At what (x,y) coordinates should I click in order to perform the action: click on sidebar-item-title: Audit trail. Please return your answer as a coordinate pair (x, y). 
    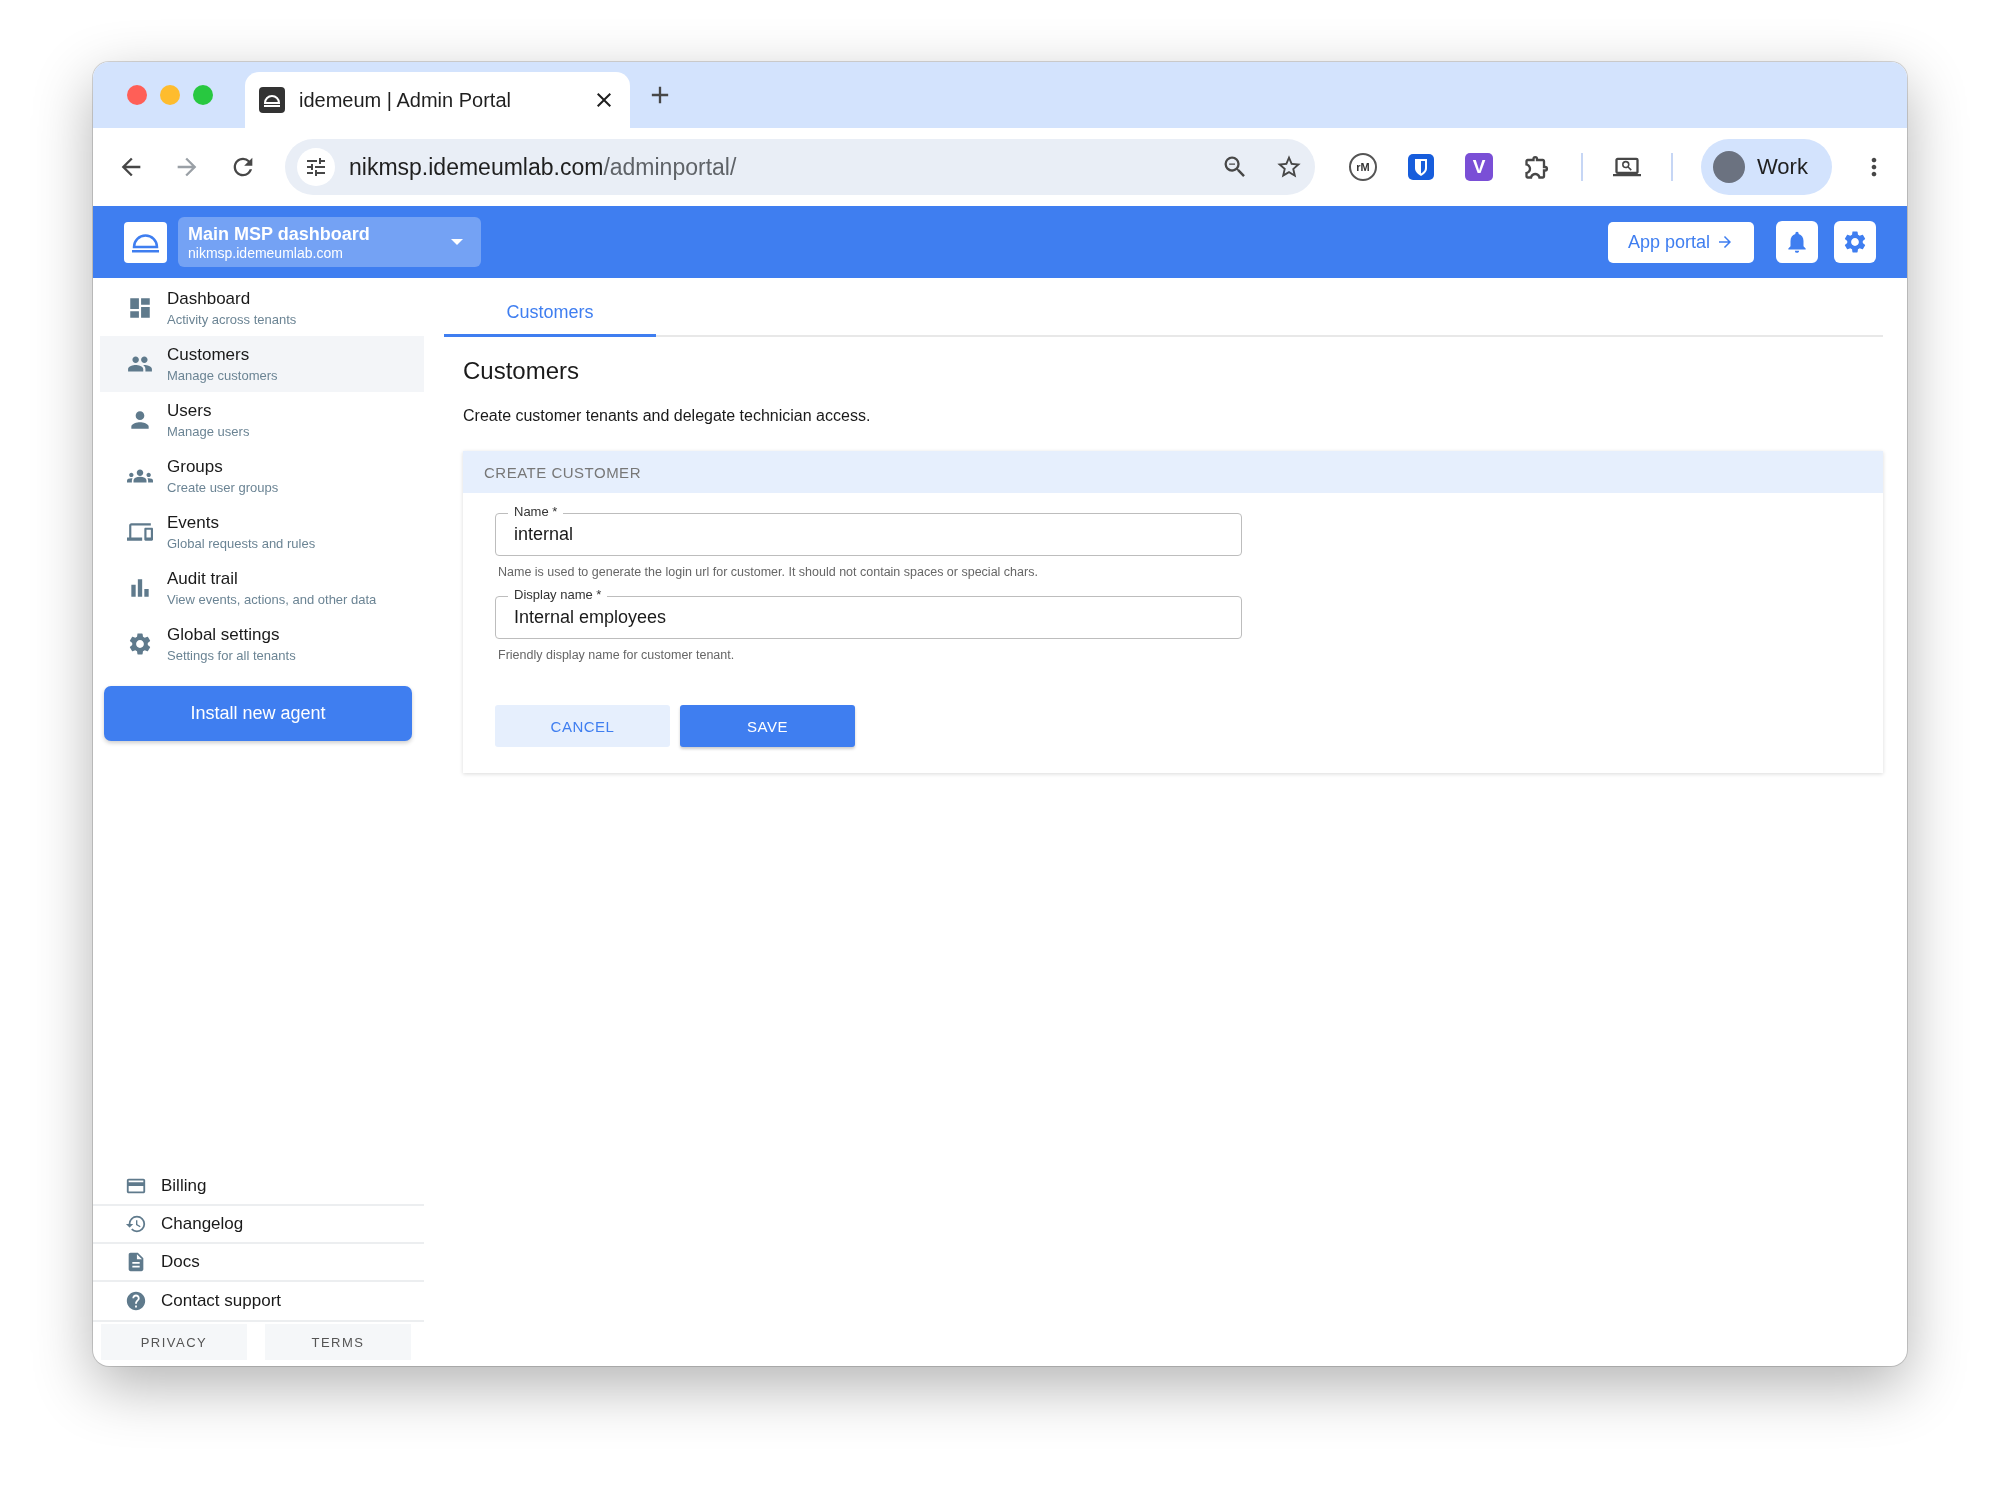
    Looking at the image, I should click on (203, 579).